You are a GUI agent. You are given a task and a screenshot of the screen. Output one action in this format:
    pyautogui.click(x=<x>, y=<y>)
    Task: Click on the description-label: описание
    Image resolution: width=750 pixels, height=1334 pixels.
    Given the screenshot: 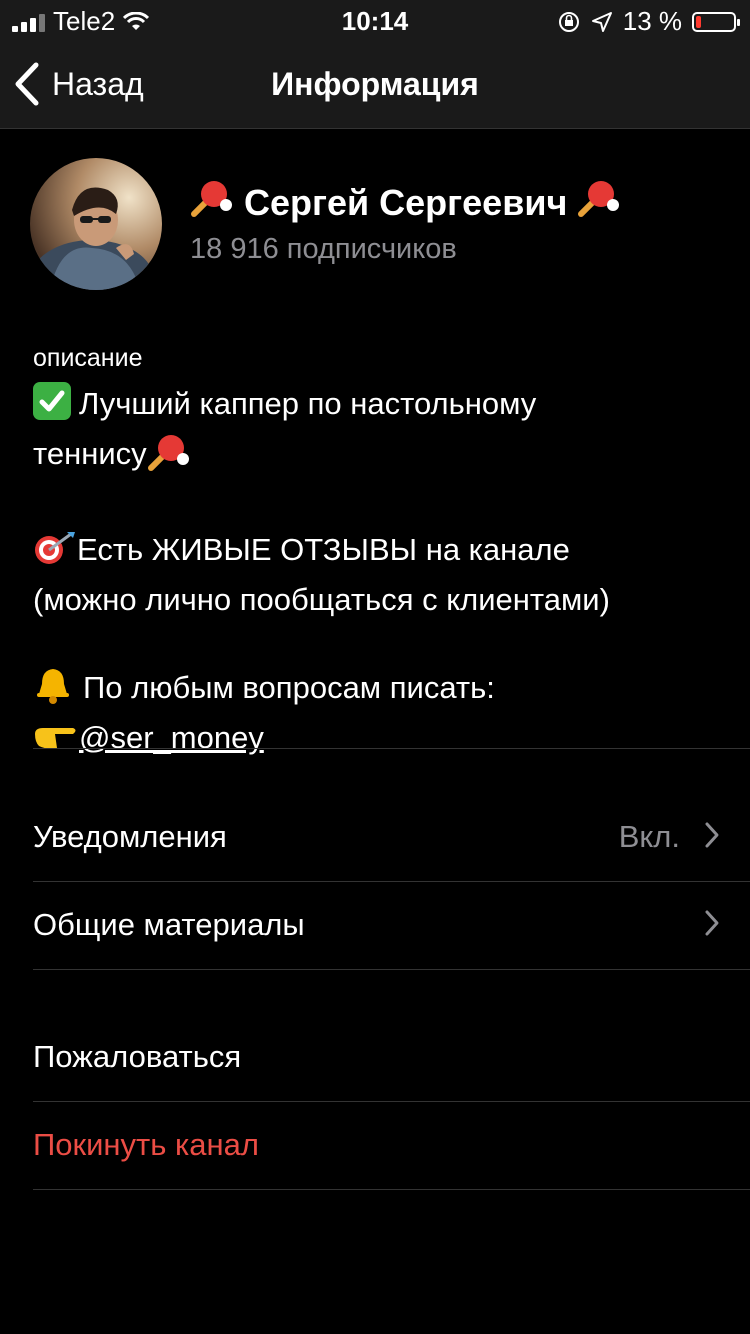 What is the action you would take?
    pyautogui.click(x=88, y=358)
    